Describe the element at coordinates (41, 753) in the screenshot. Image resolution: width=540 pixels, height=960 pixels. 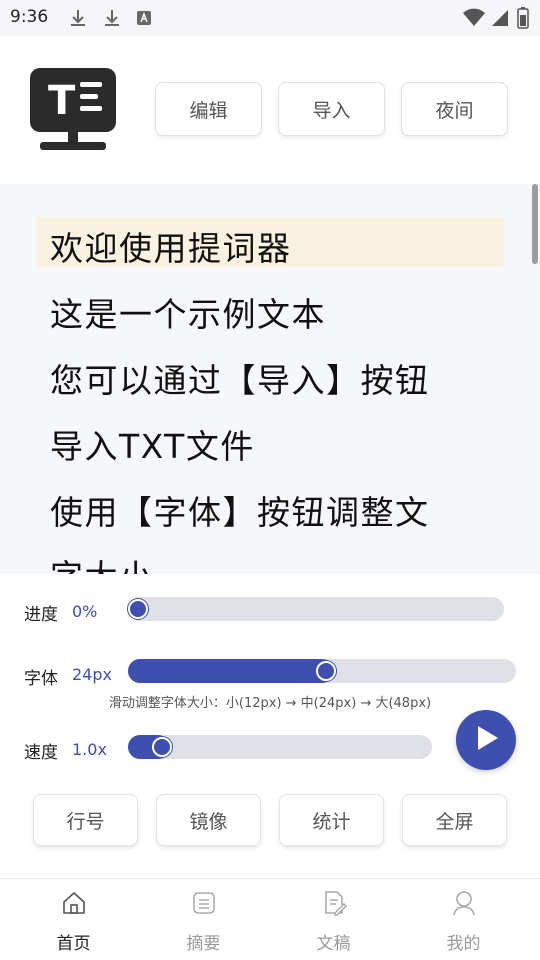
I see `speed-label: 速度` at that location.